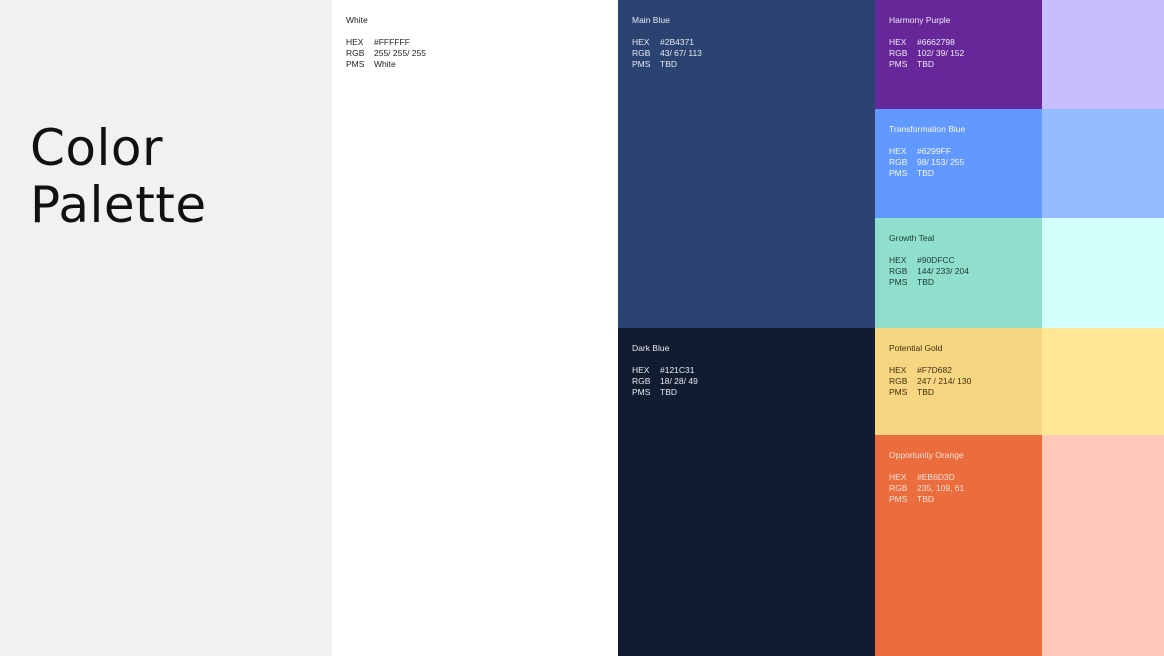  I want to click on tint-gold, so click(1103, 381).